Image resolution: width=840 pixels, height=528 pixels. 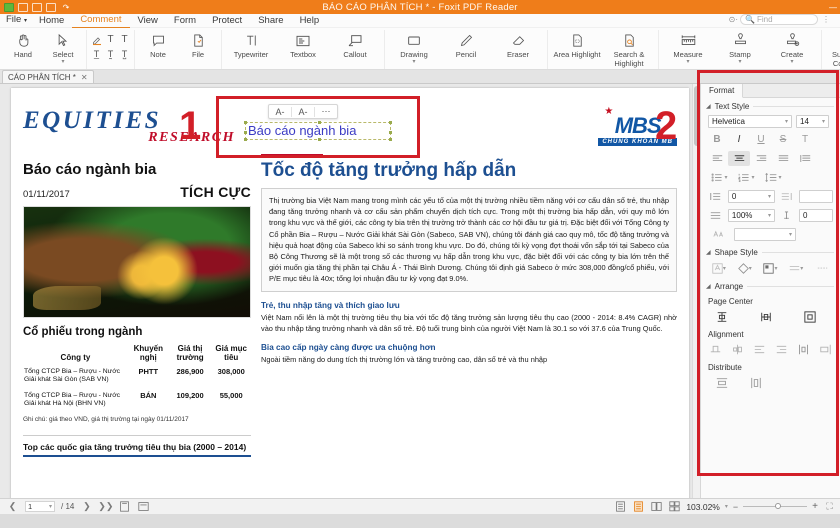 I want to click on decrease-font-size-button: A-, so click(x=280, y=112).